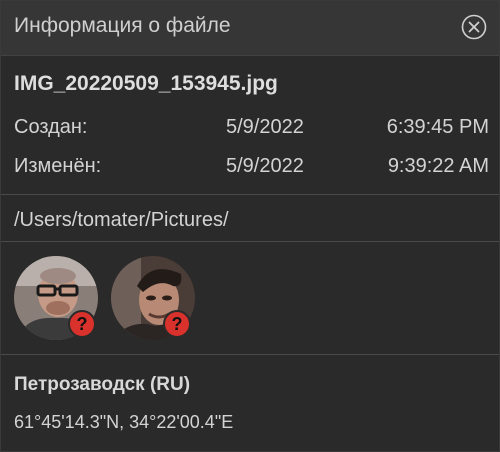  I want to click on close-button, so click(474, 27).